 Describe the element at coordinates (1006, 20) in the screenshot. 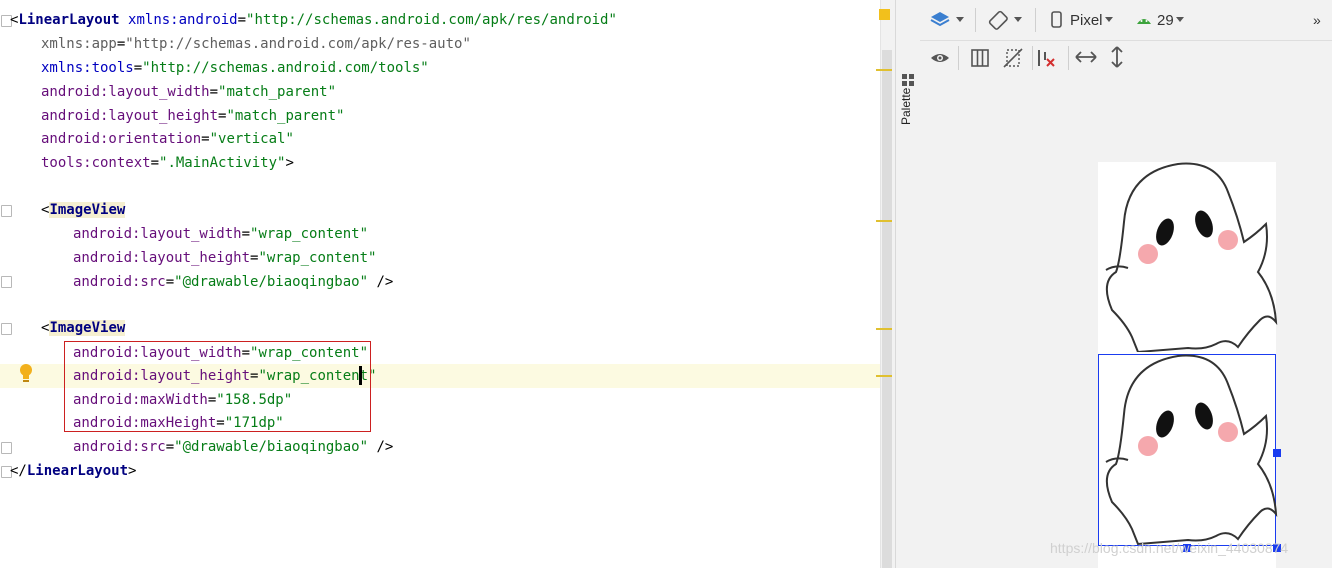

I see `orientation-rotate-icon` at that location.